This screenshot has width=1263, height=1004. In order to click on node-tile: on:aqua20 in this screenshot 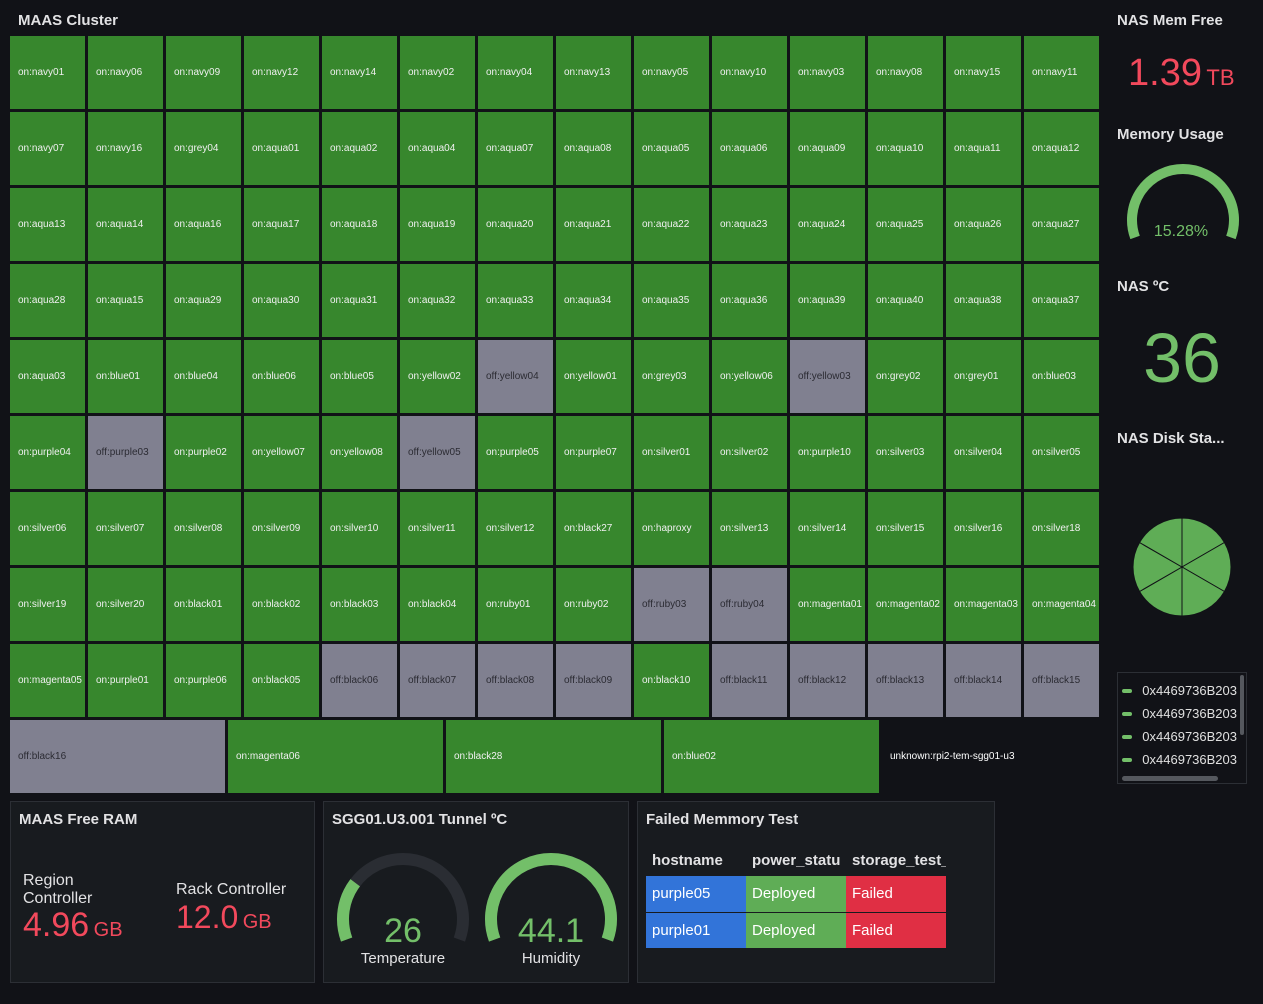, I will do `click(515, 224)`.